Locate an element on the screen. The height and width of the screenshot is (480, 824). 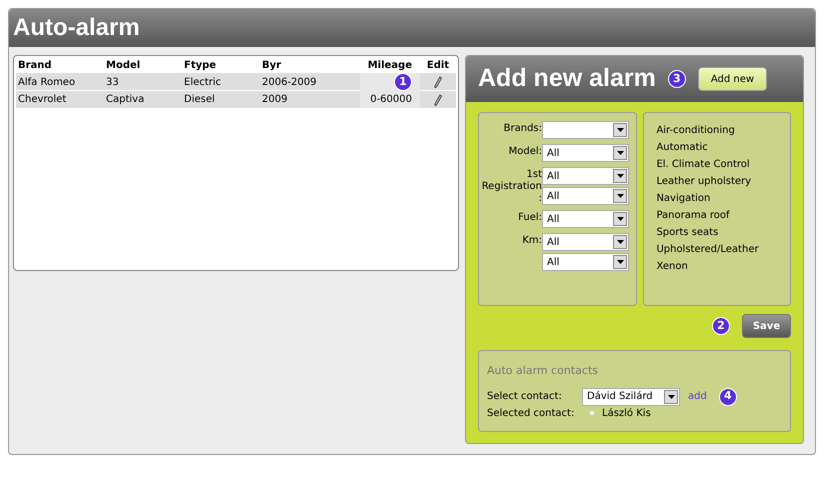
feature-item: Panorama roof is located at coordinates (717, 216).